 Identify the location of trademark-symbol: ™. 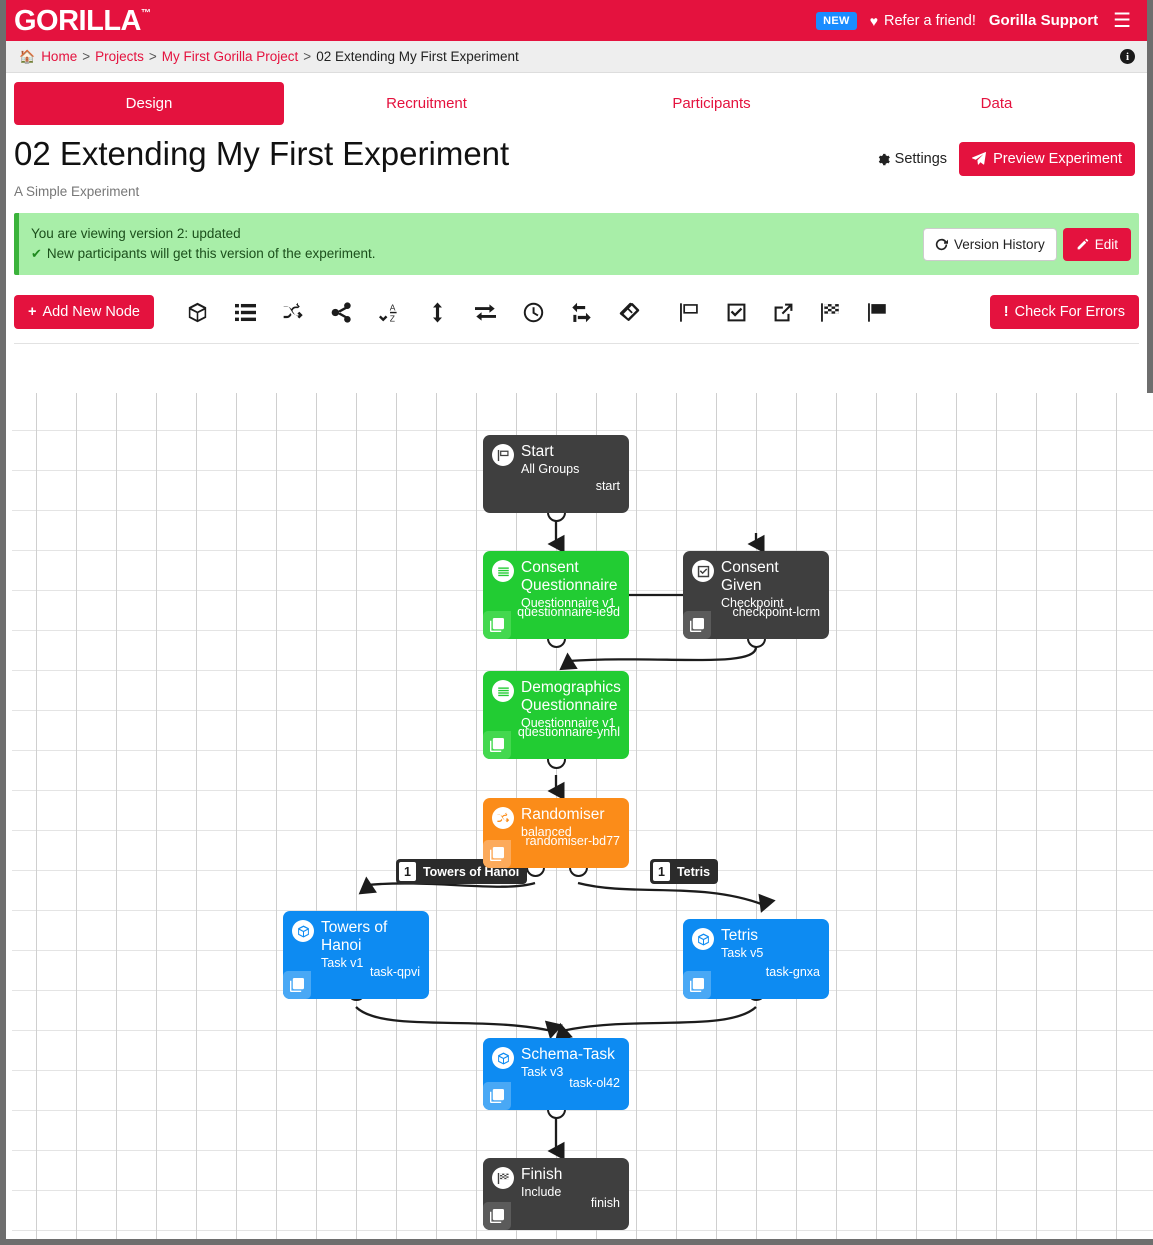
(146, 13).